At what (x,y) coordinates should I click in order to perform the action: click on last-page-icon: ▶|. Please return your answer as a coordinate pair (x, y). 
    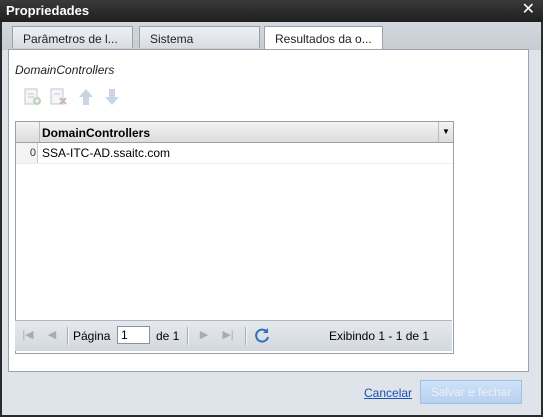
    Looking at the image, I should click on (228, 335).